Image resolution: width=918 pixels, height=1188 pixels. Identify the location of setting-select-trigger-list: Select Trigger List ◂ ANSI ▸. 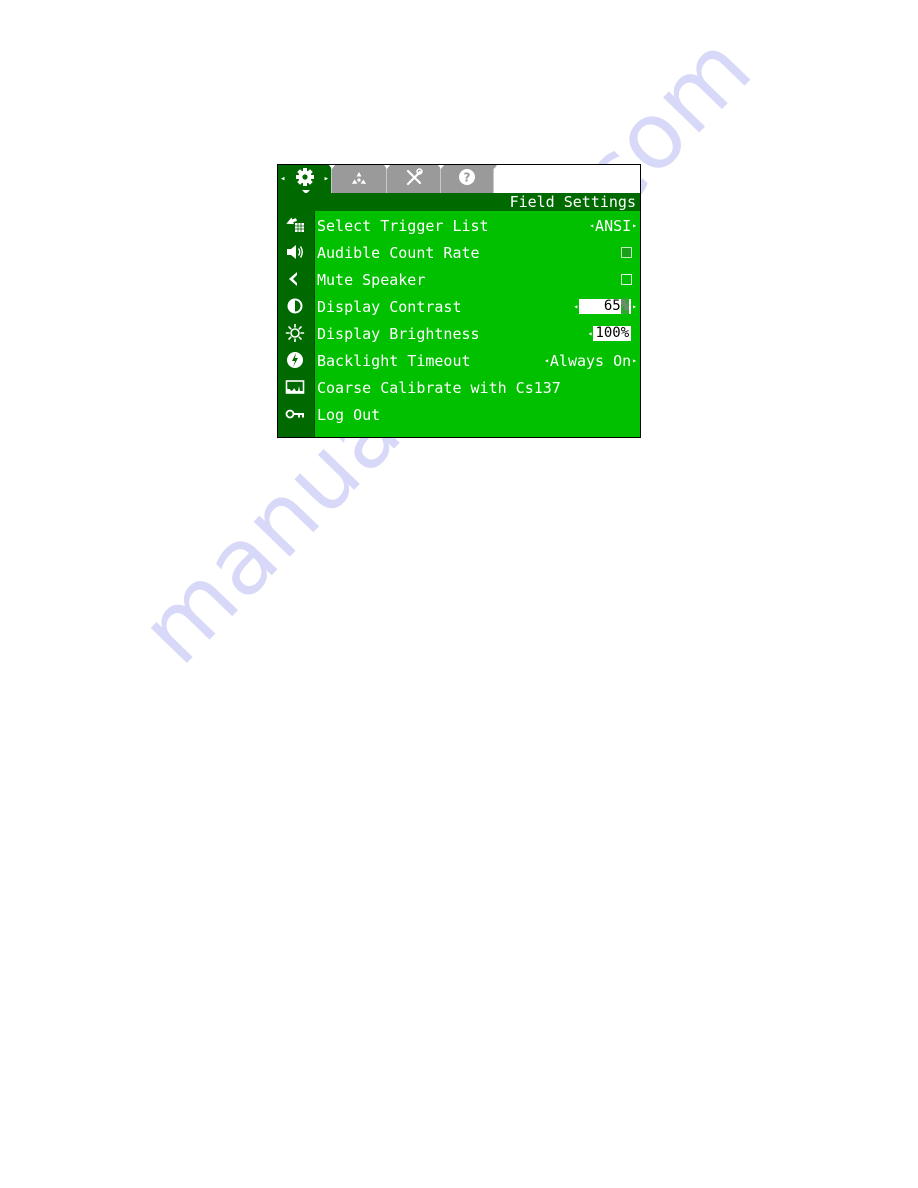
(477, 225).